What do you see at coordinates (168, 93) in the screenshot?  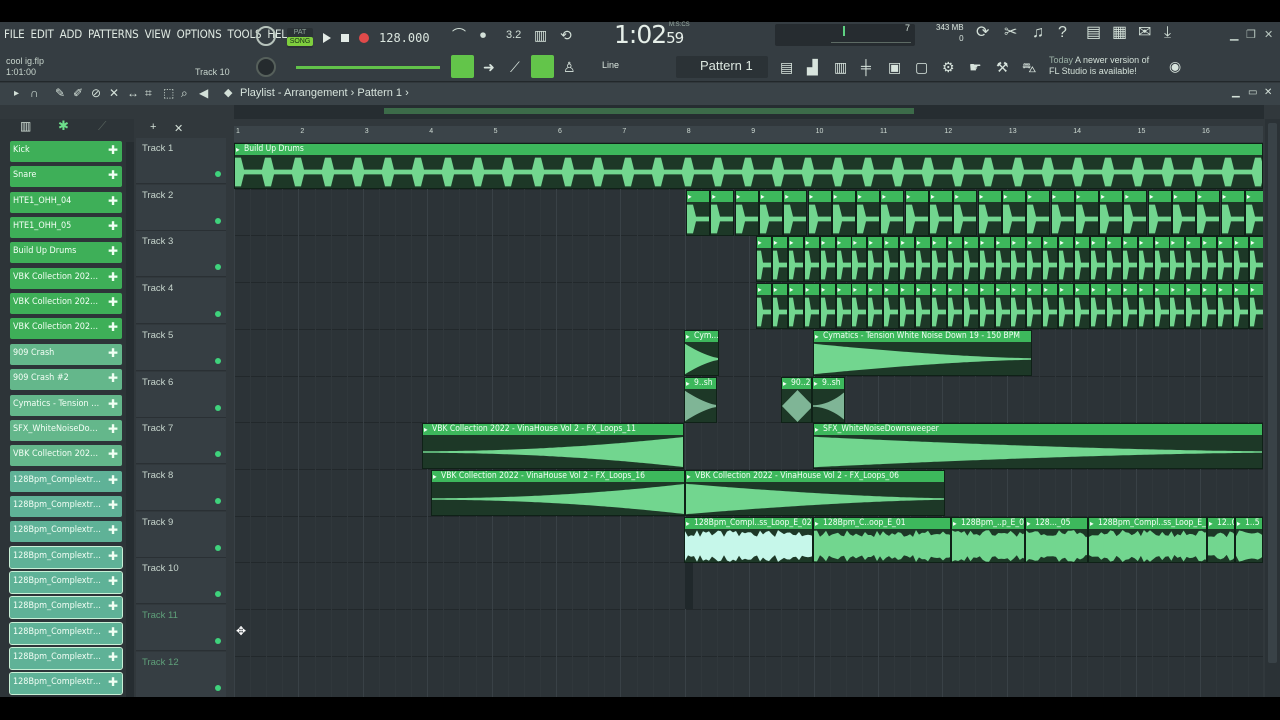 I see `select-icon: ⬚` at bounding box center [168, 93].